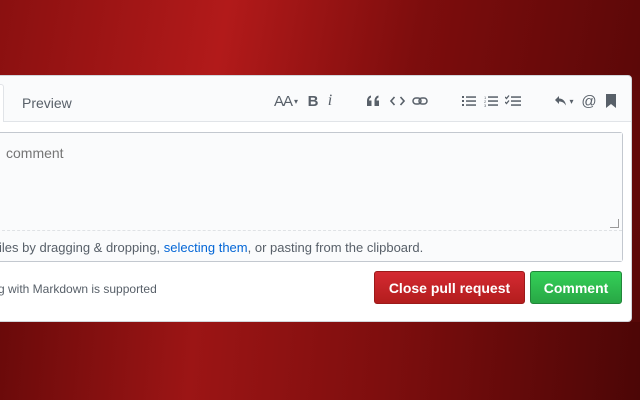 The image size is (640, 400). What do you see at coordinates (485, 105) in the screenshot?
I see `svg-text: 3` at bounding box center [485, 105].